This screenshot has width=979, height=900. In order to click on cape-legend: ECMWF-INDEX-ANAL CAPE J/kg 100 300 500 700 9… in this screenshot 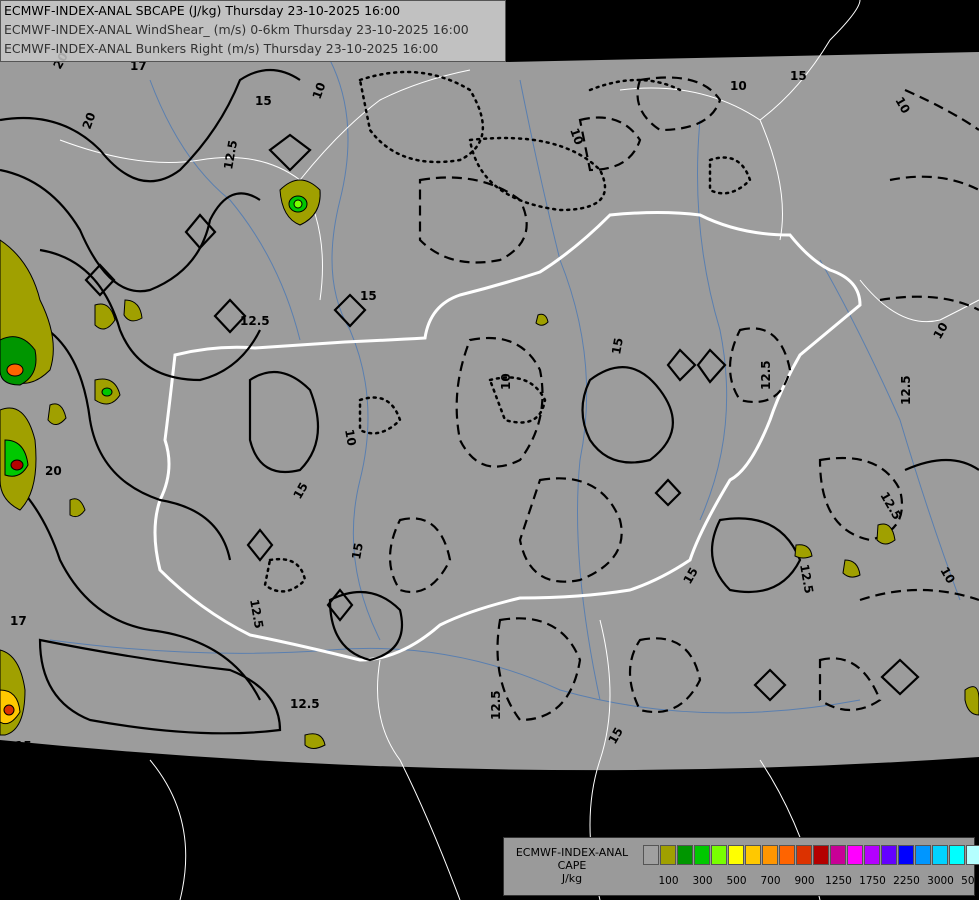, I will do `click(741, 866)`.